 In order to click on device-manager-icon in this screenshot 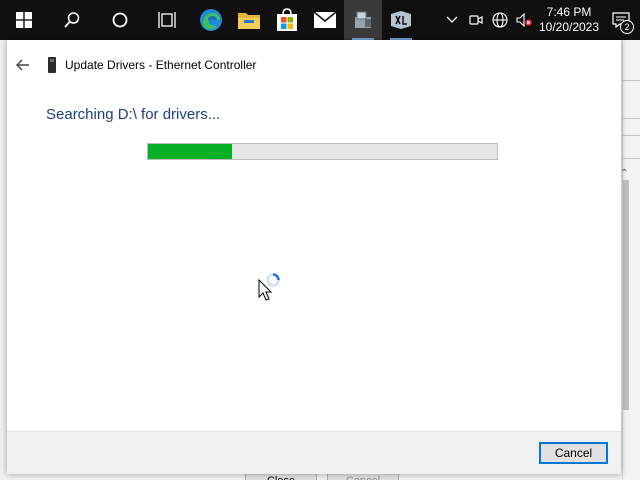, I will do `click(363, 19)`.